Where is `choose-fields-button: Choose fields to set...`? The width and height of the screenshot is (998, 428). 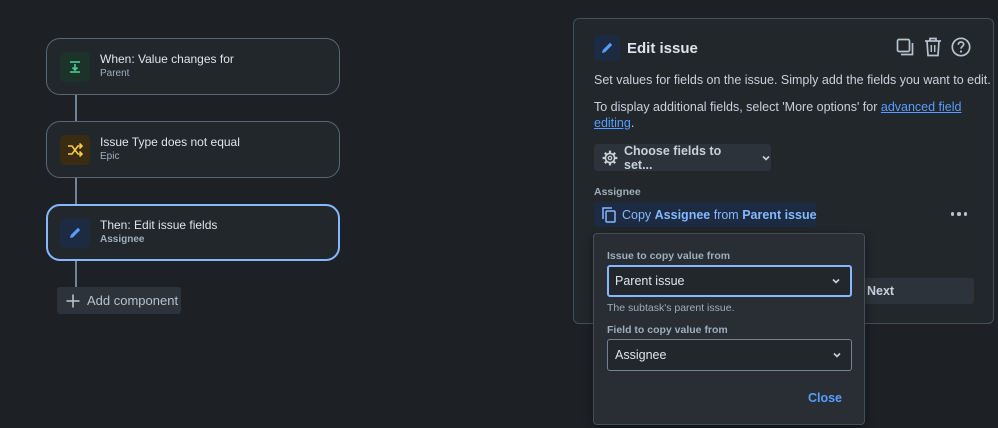 choose-fields-button: Choose fields to set... is located at coordinates (682, 157).